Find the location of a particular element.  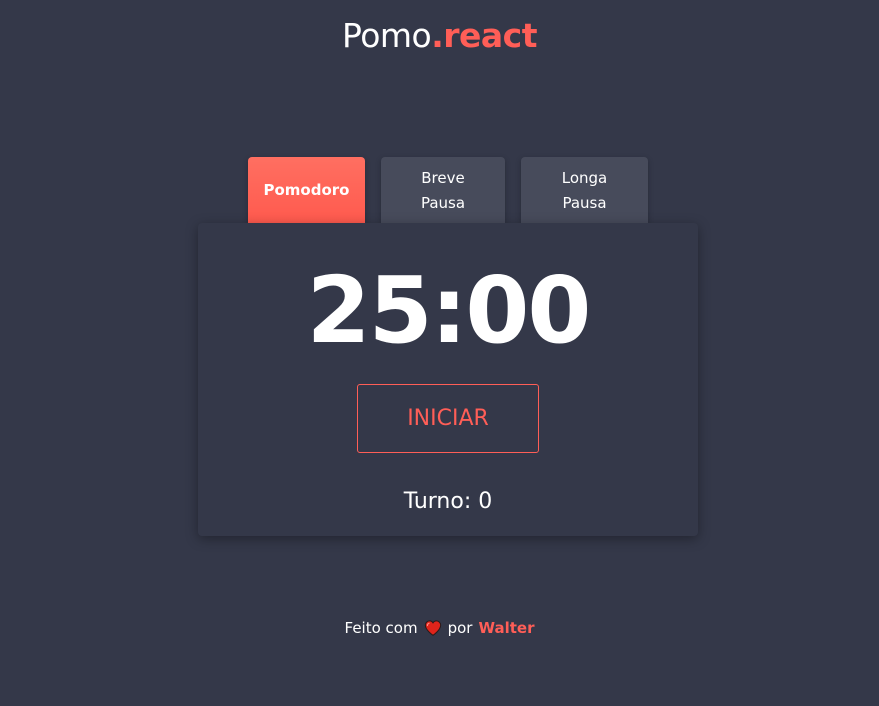

app-title-prefix: Pomo is located at coordinates (386, 35).